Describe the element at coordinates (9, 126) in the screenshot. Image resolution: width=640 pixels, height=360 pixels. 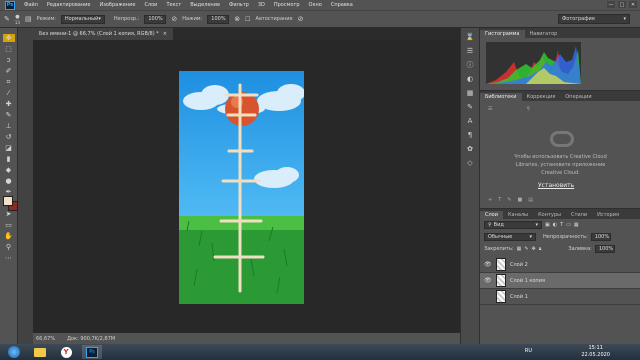
I see `clone-stamp-icon: ⊥` at that location.